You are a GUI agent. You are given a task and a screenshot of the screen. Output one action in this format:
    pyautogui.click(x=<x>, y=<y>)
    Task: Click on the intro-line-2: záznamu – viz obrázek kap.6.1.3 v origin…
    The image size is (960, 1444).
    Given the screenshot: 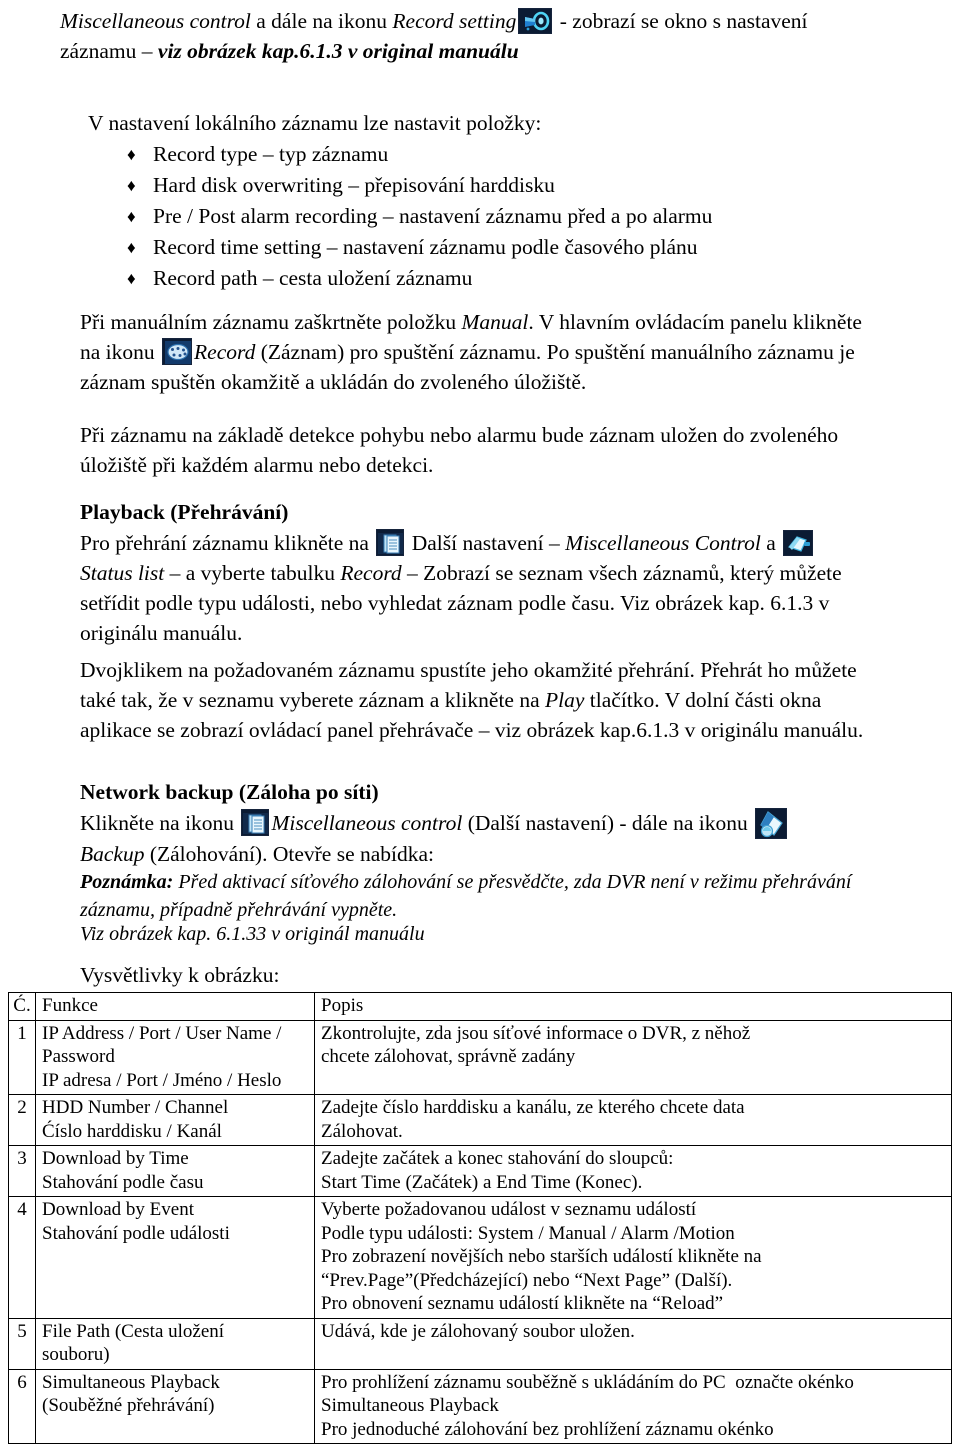 What is the action you would take?
    pyautogui.click(x=500, y=51)
    